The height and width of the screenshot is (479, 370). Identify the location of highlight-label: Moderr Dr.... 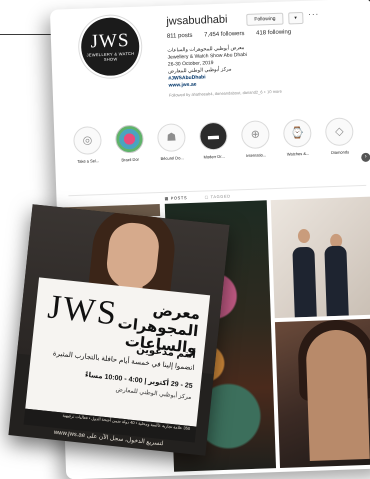
(214, 156).